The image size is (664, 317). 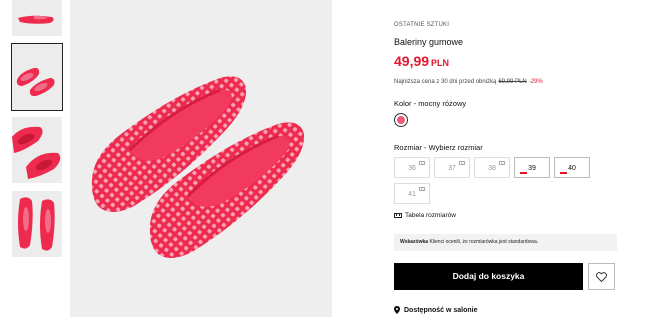 I want to click on size-number: 39, so click(x=532, y=168).